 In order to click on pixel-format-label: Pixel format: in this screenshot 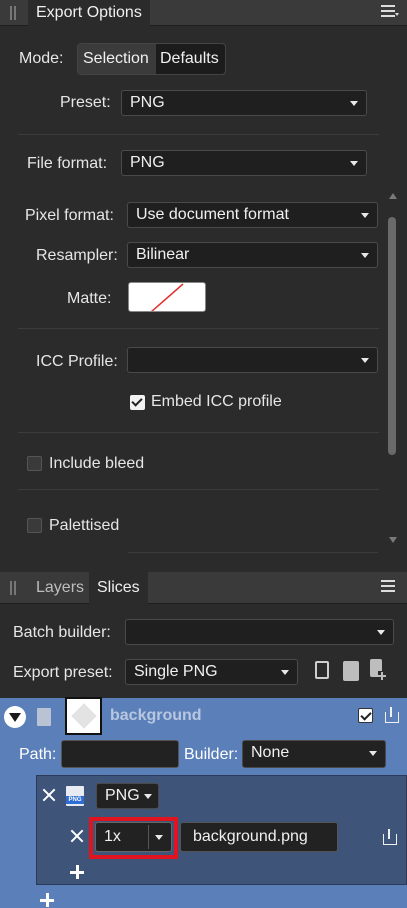, I will do `click(69, 215)`.